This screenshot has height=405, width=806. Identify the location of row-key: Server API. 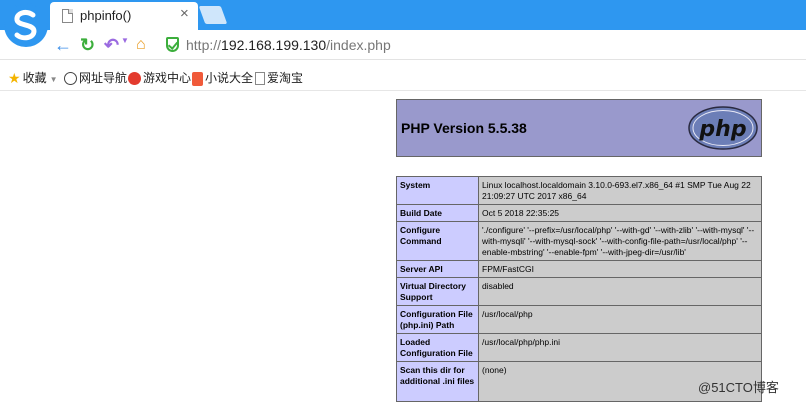
(437, 269).